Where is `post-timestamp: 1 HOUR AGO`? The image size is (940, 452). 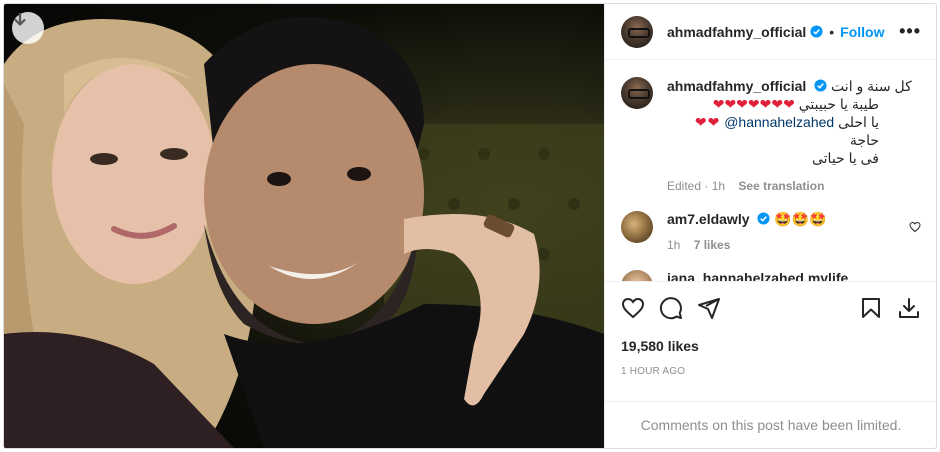
post-timestamp: 1 HOUR AGO is located at coordinates (771, 371).